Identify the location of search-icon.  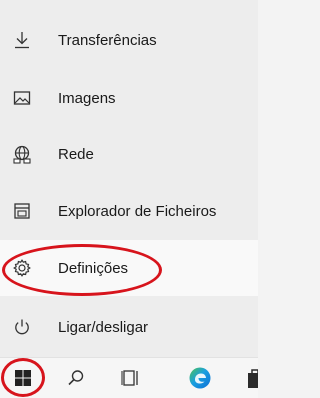
(76, 378).